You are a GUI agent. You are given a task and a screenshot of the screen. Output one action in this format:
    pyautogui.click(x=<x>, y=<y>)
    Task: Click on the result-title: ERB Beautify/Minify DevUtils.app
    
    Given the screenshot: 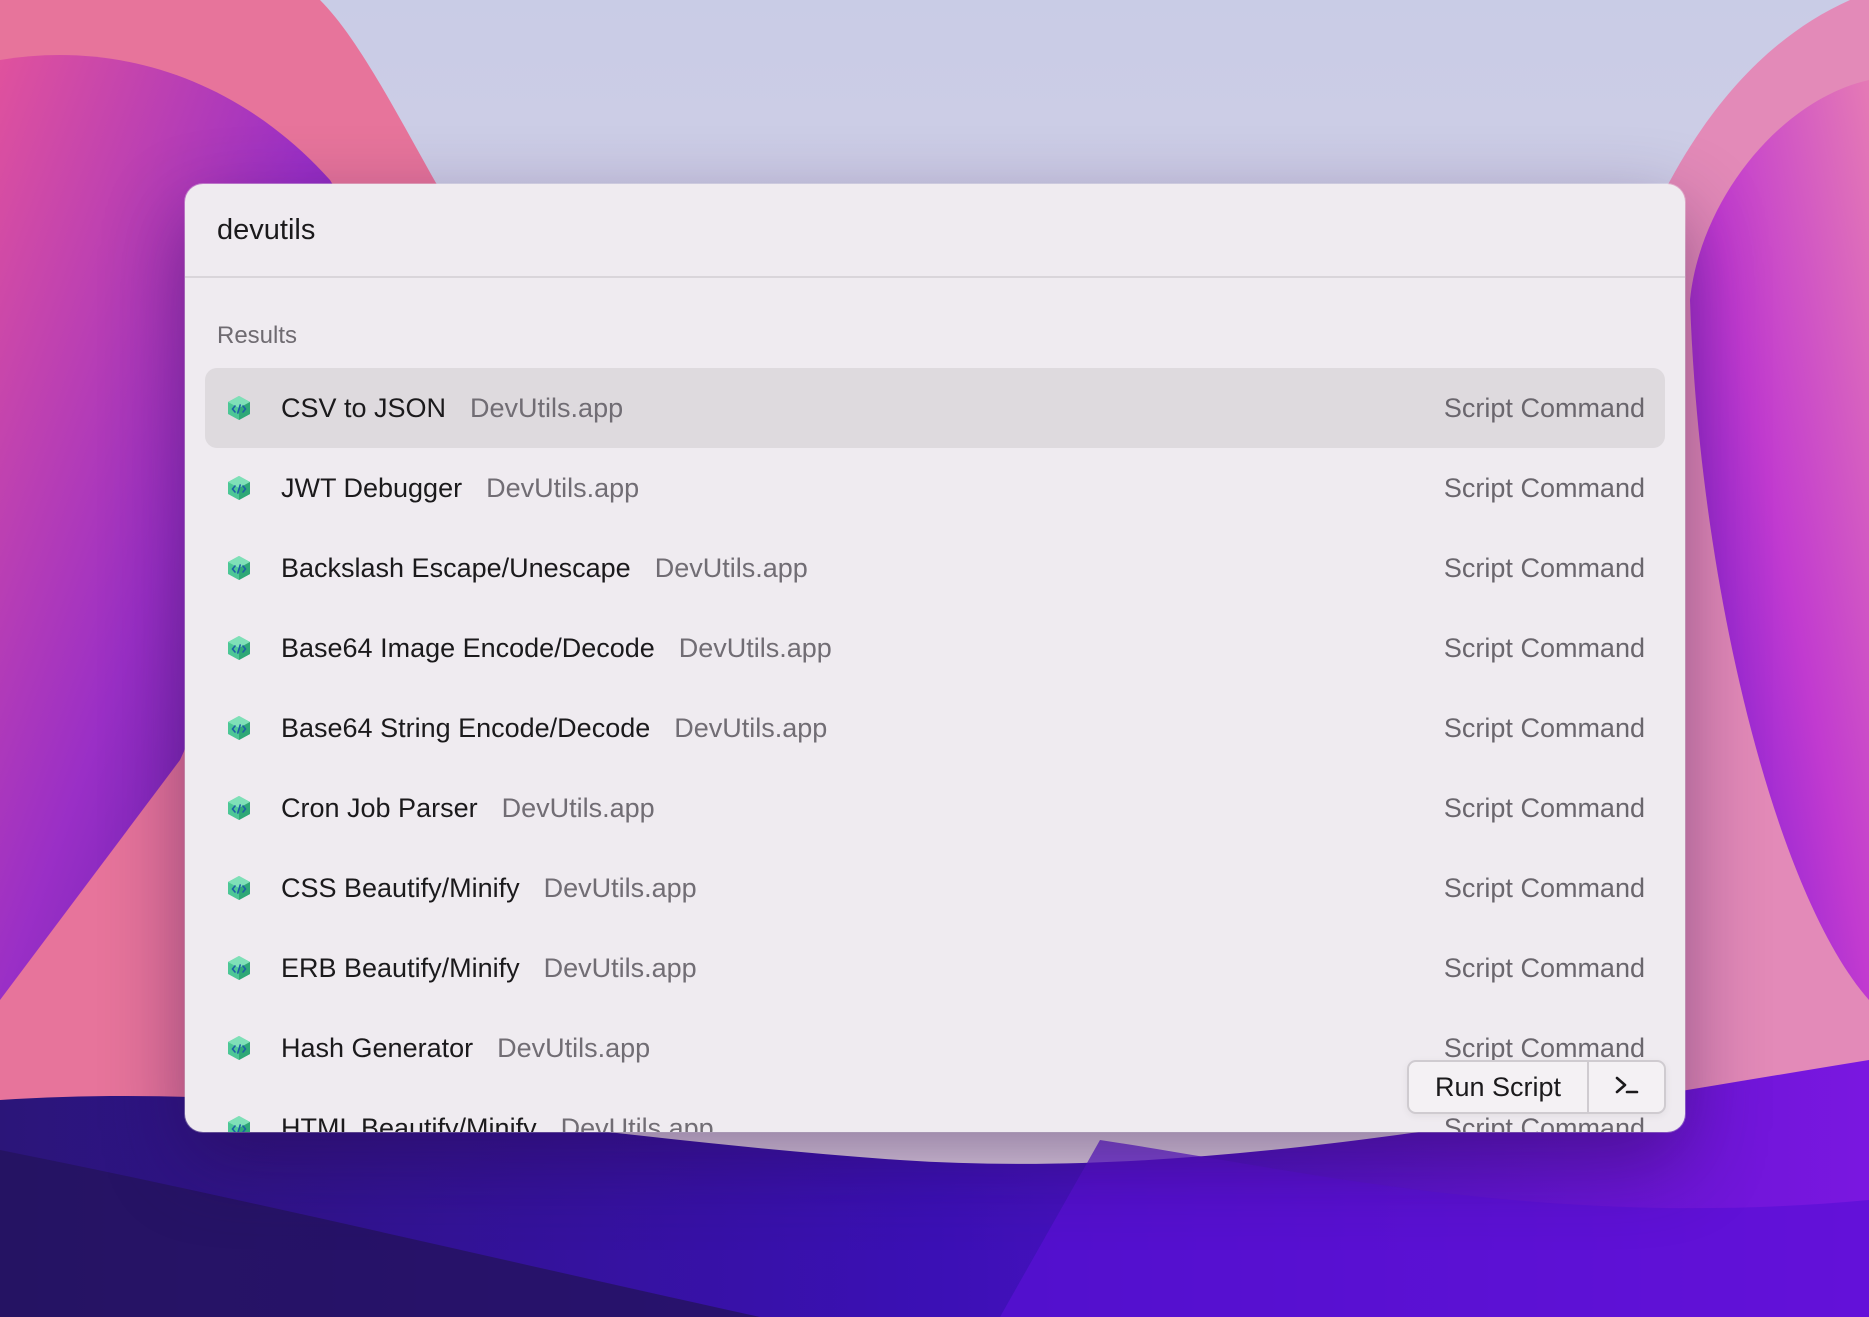 What is the action you would take?
    pyautogui.click(x=489, y=968)
    